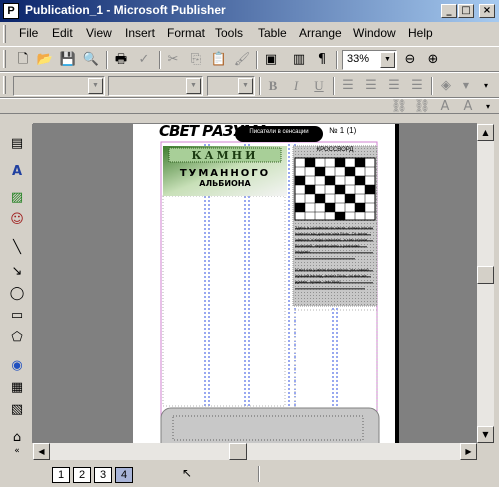 The image size is (499, 487). What do you see at coordinates (410, 60) in the screenshot?
I see `zoom-out-icon: ⊖` at bounding box center [410, 60].